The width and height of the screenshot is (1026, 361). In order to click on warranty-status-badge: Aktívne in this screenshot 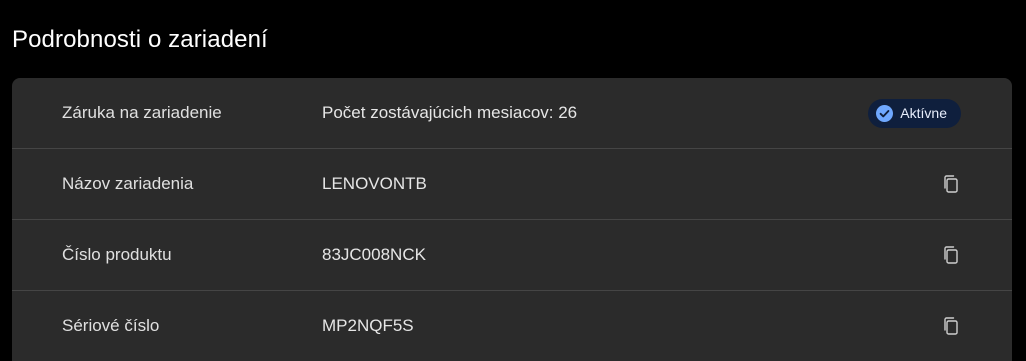, I will do `click(914, 113)`.